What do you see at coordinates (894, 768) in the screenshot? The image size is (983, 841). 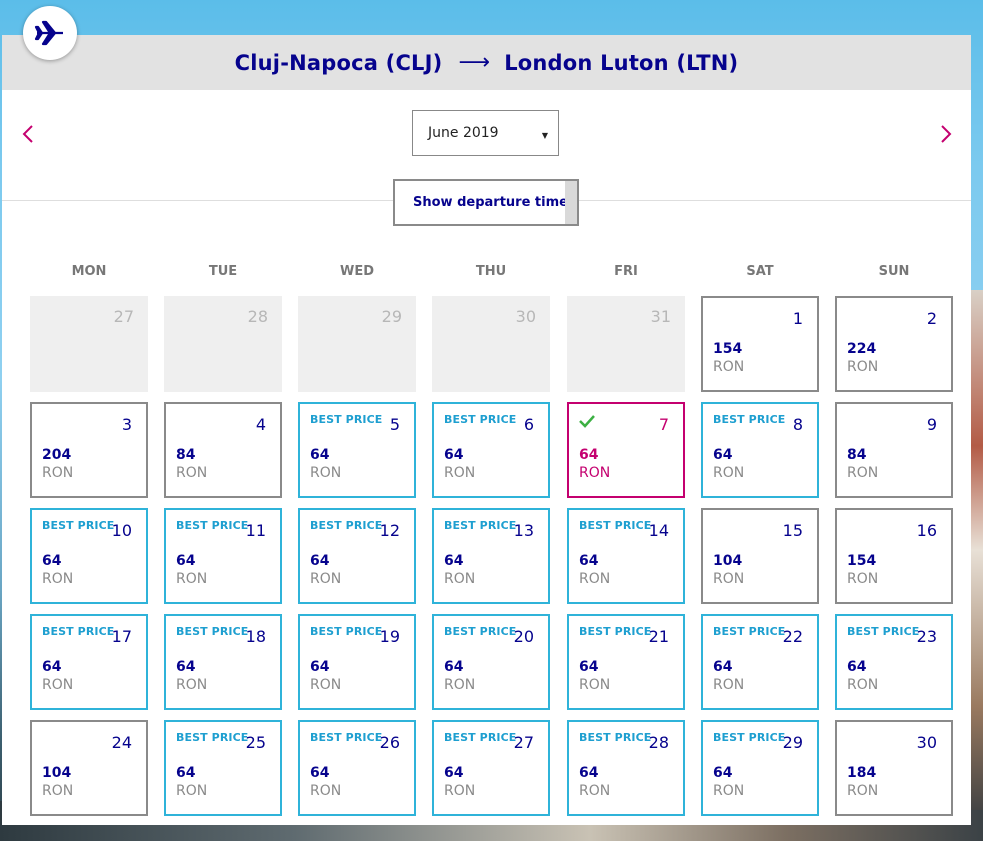 I see `calendar-day-30: 30 184 RON` at bounding box center [894, 768].